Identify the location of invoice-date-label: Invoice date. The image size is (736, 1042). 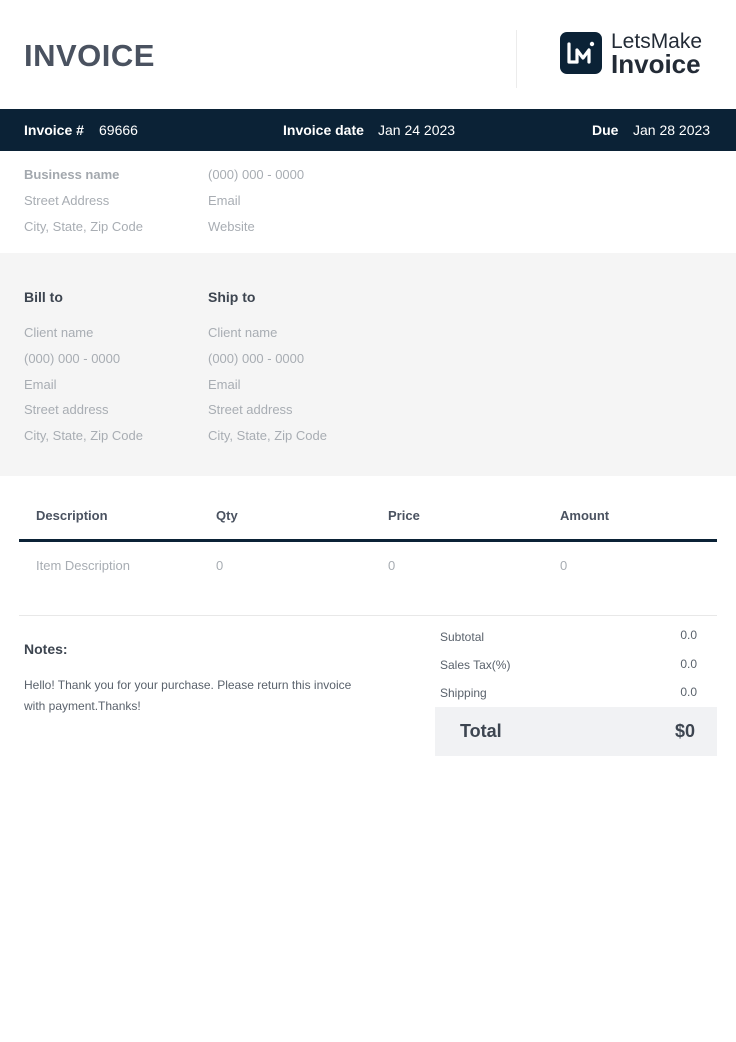
(323, 130).